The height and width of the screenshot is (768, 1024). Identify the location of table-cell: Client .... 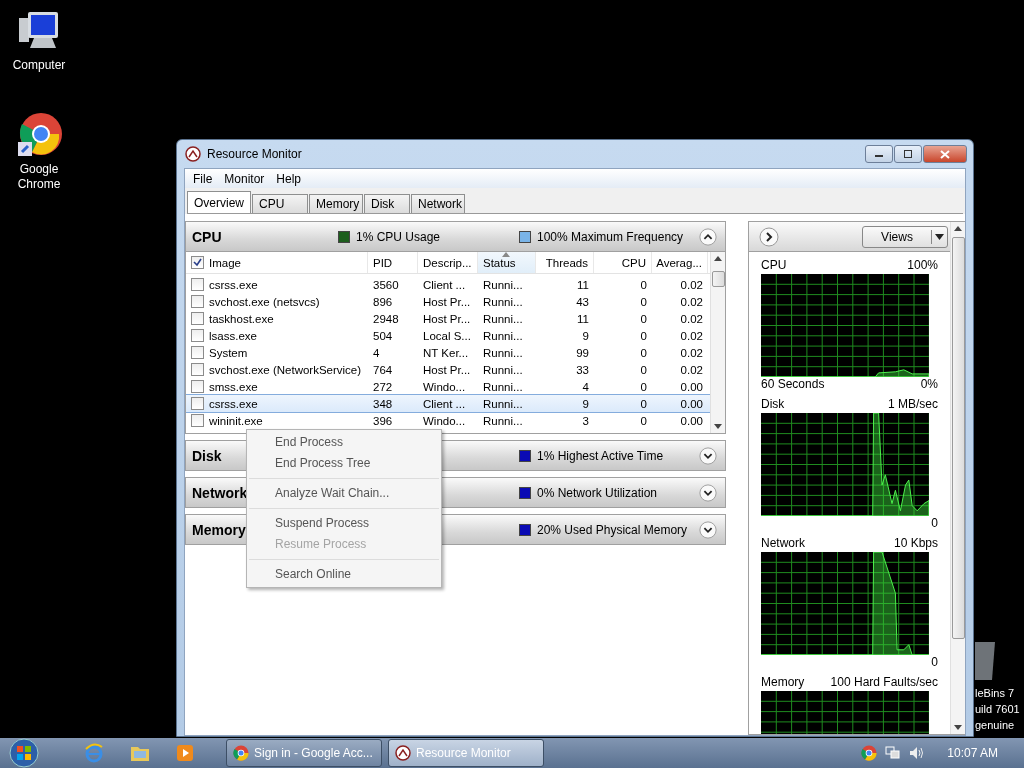
(444, 284).